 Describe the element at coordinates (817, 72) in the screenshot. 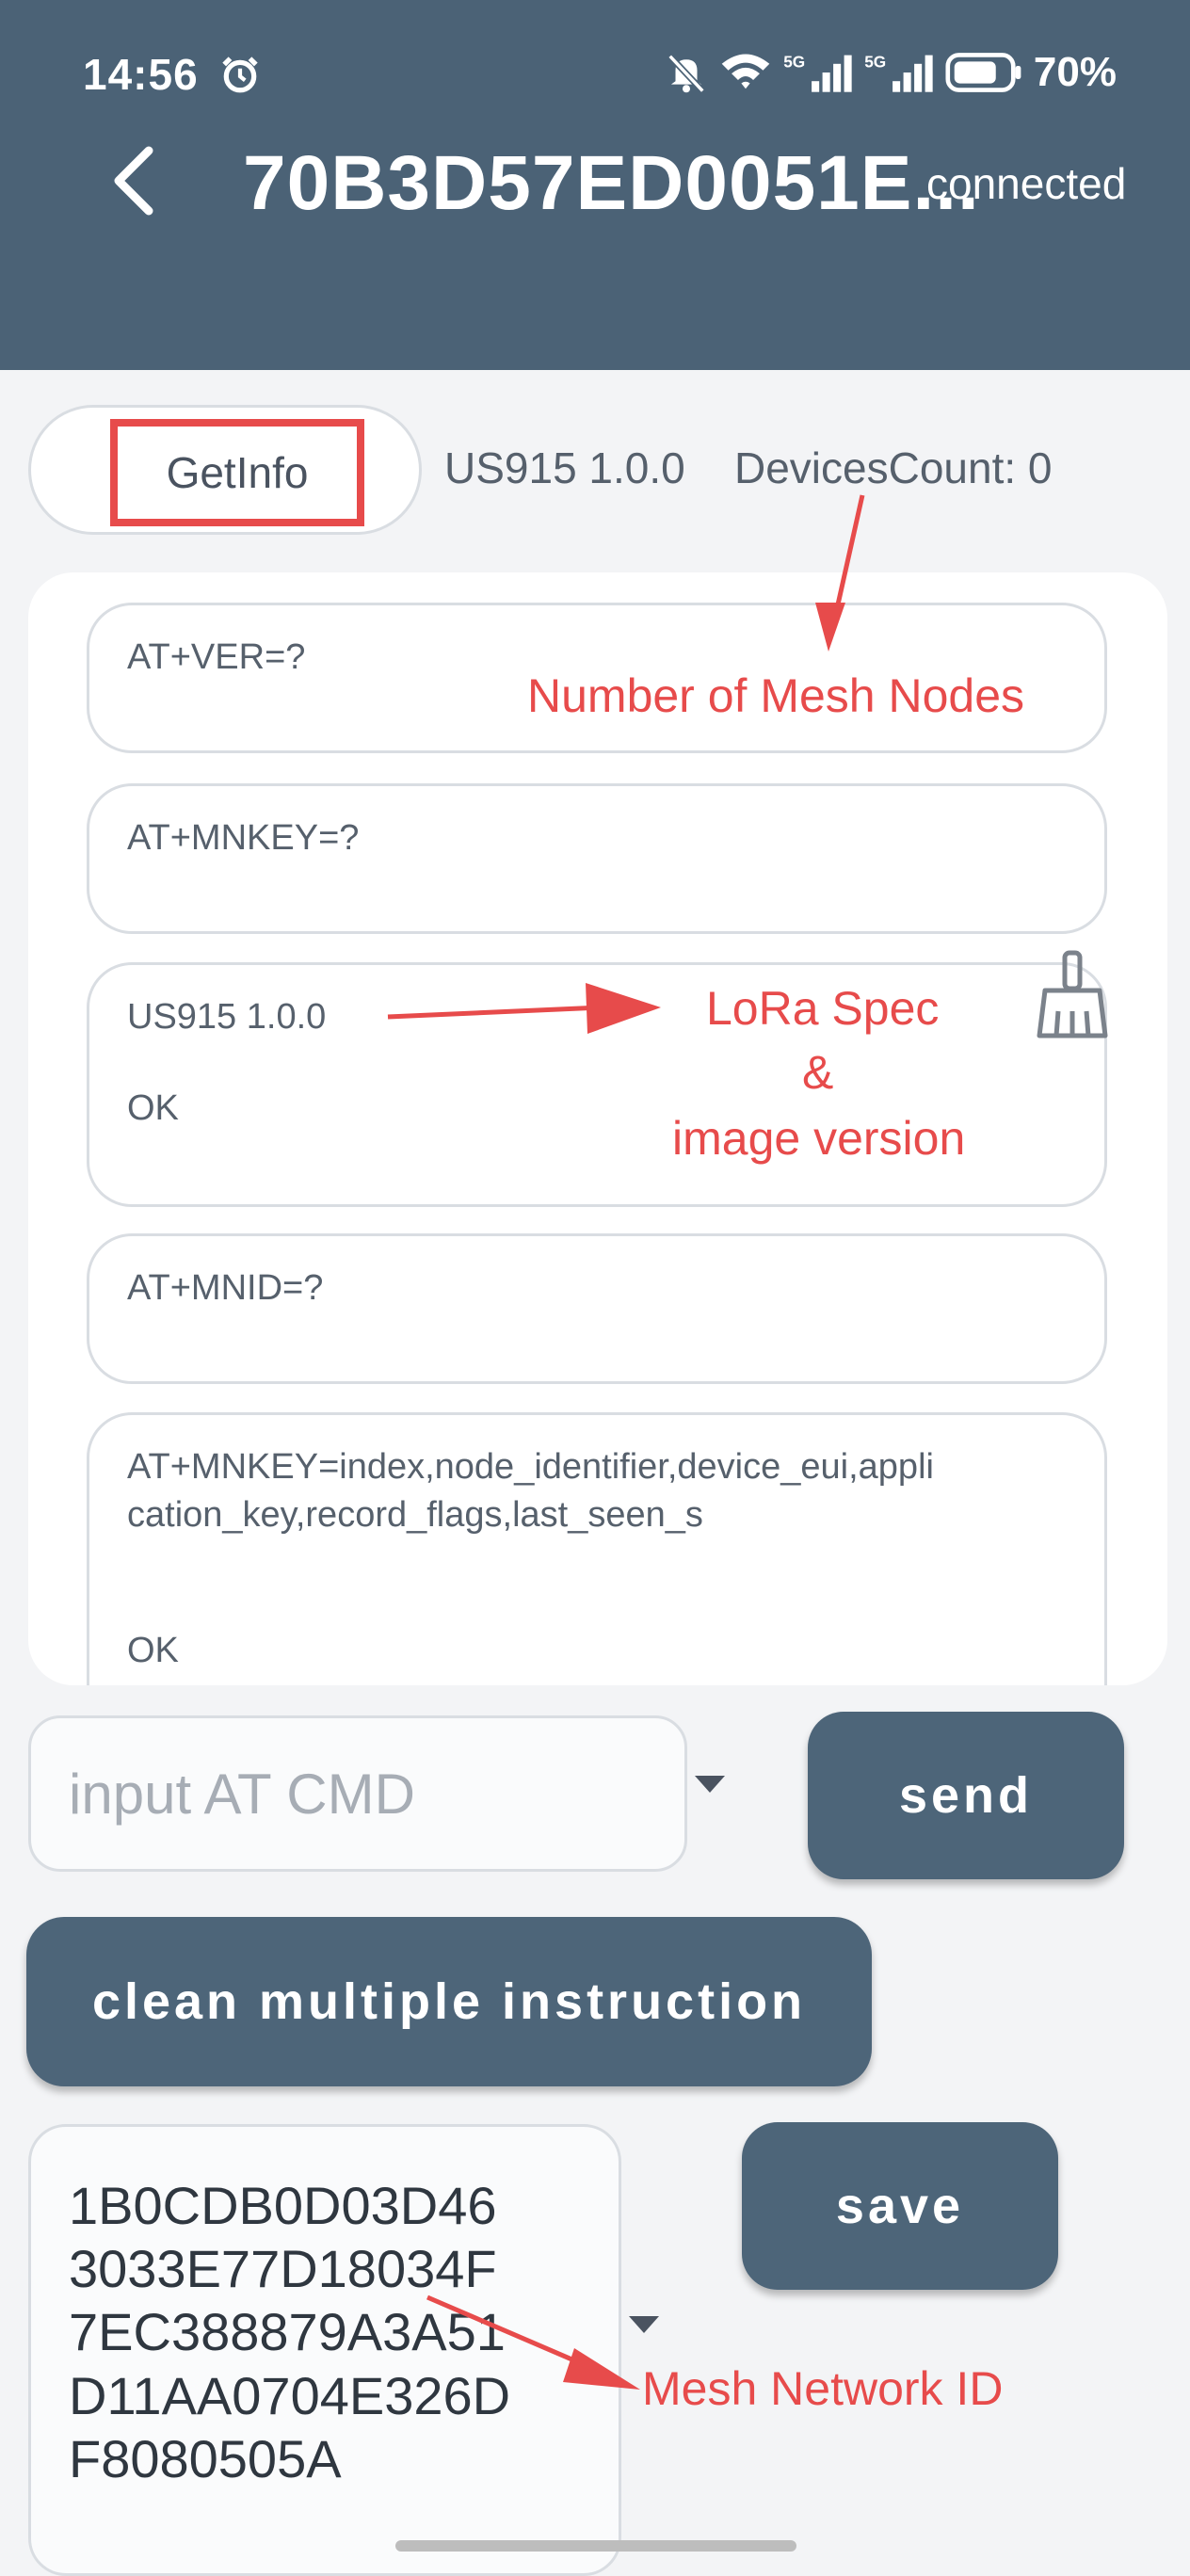

I see `signal-icon: 5G` at that location.